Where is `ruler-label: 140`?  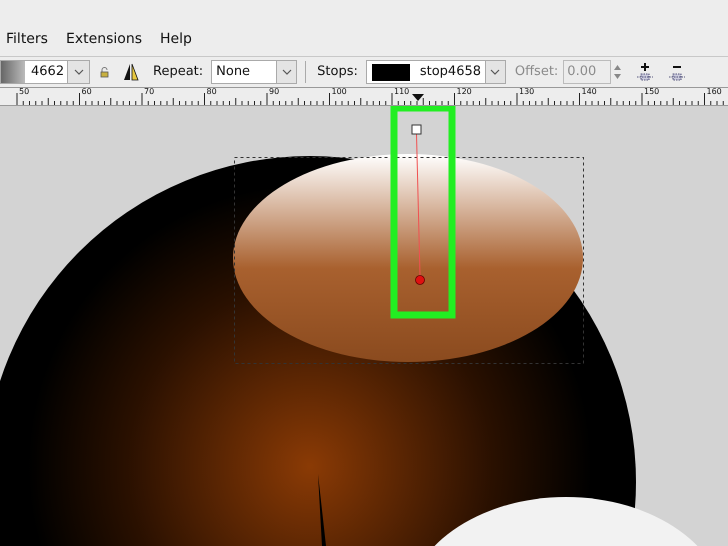
ruler-label: 140 is located at coordinates (590, 92).